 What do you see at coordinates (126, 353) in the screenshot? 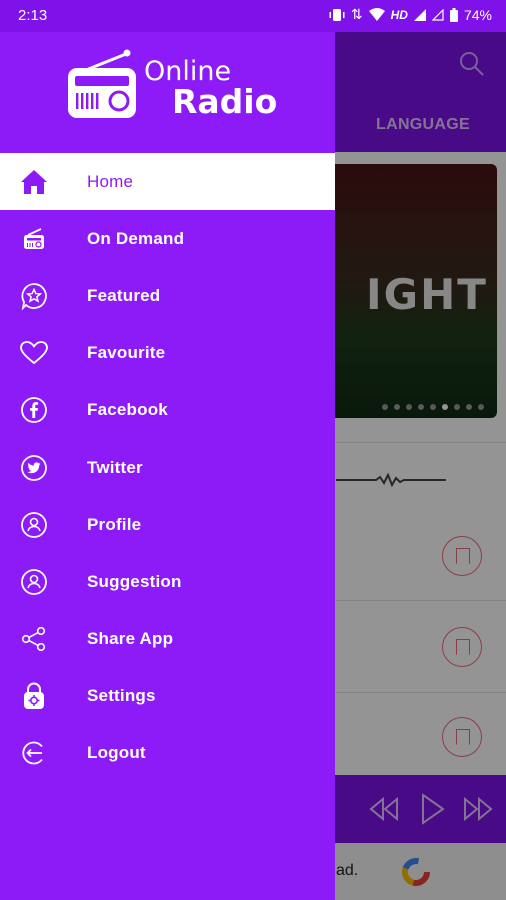
I see `menu-label: Favourite` at bounding box center [126, 353].